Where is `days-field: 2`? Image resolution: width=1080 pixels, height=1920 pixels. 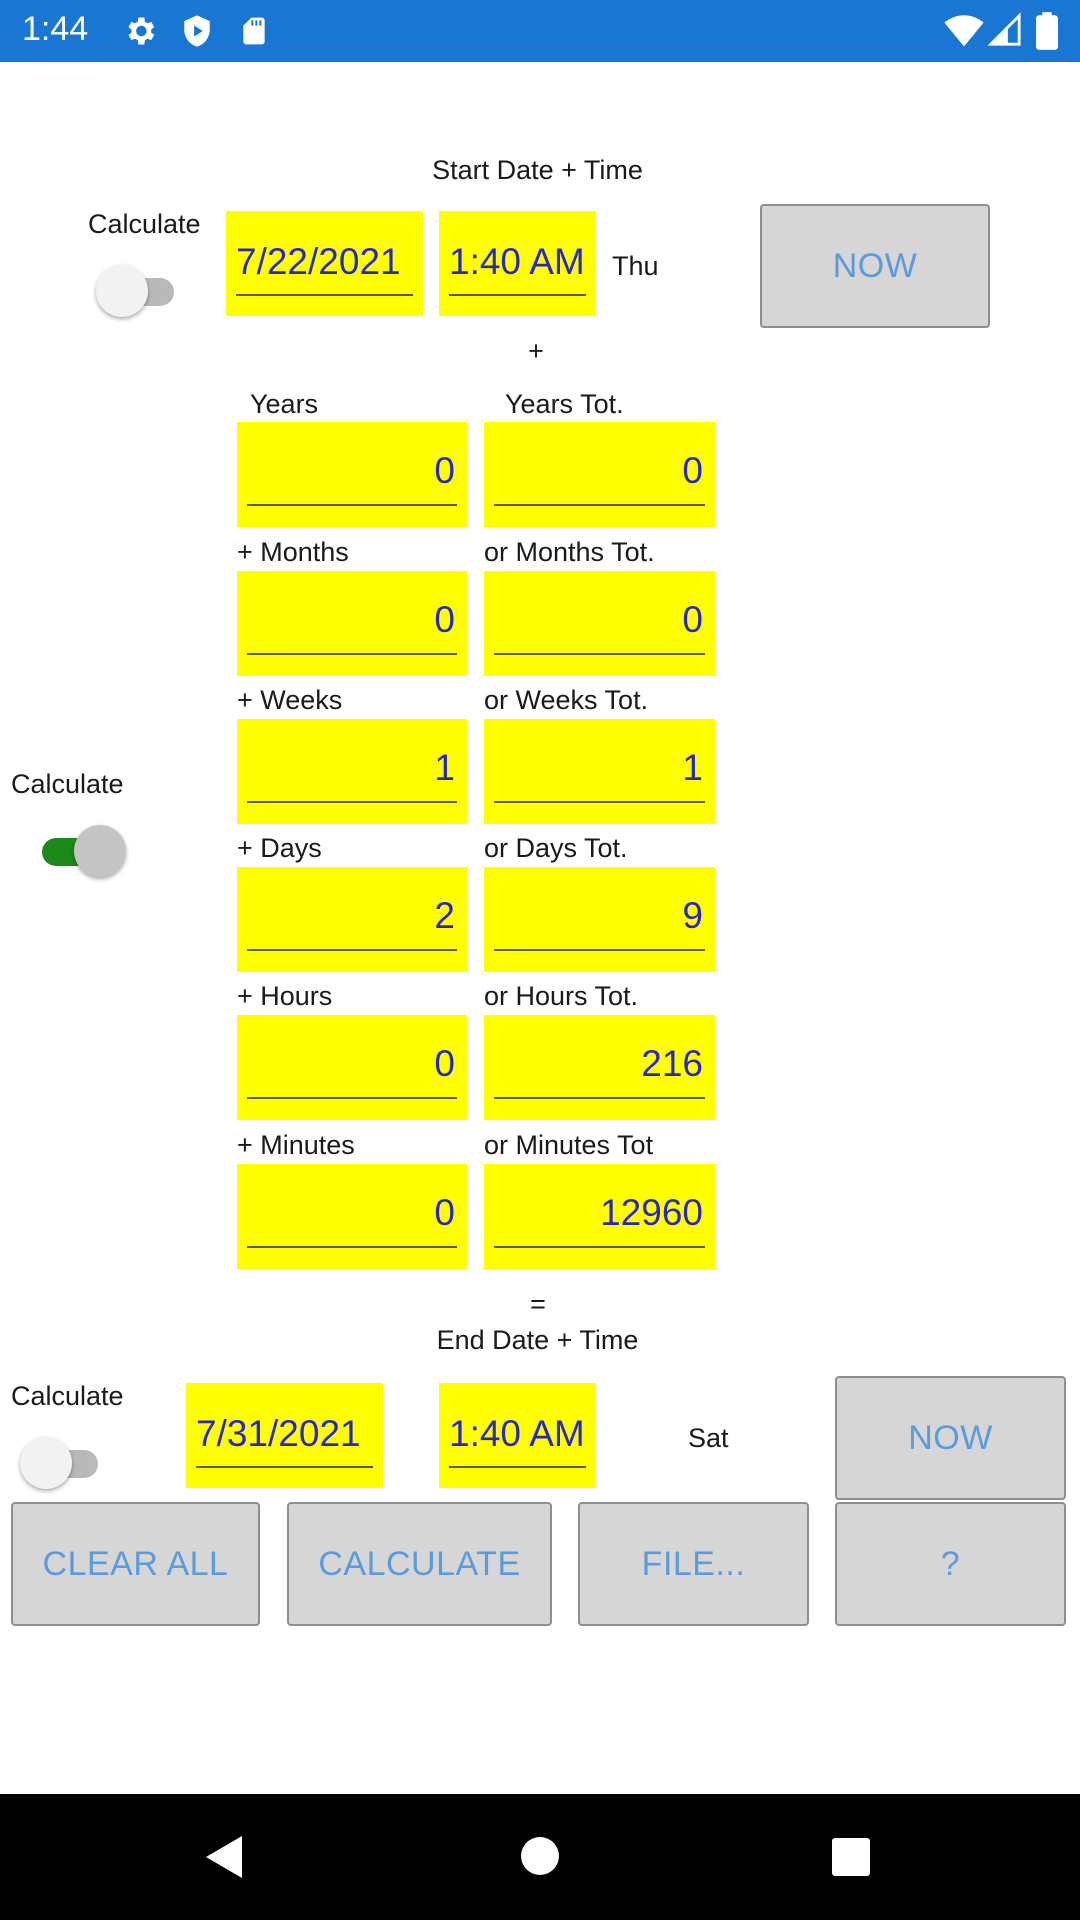
days-field: 2 is located at coordinates (352, 919).